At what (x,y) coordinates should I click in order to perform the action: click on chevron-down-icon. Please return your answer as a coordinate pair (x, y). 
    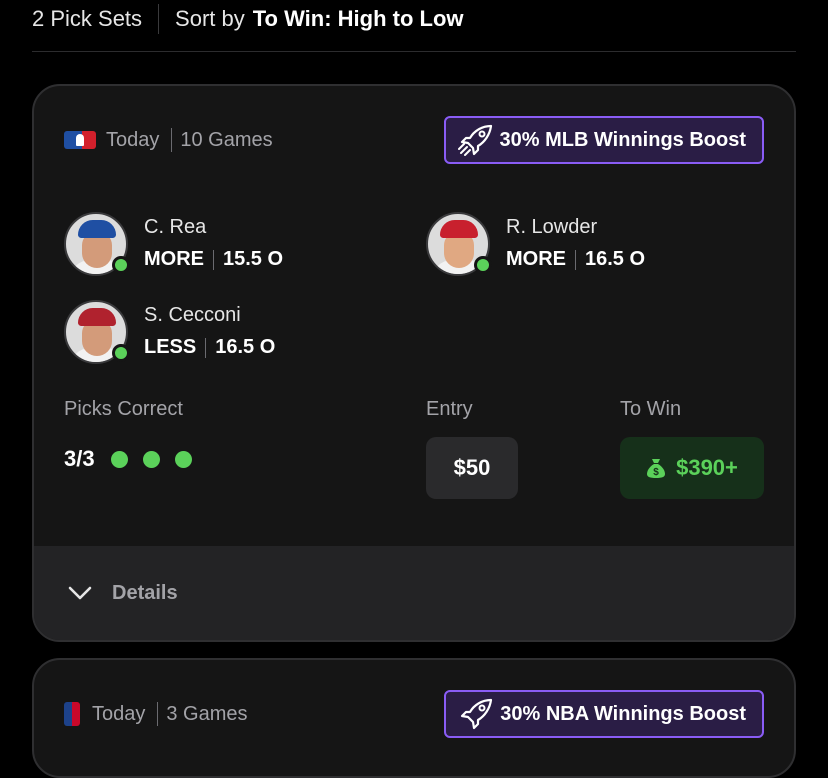
    Looking at the image, I should click on (80, 593).